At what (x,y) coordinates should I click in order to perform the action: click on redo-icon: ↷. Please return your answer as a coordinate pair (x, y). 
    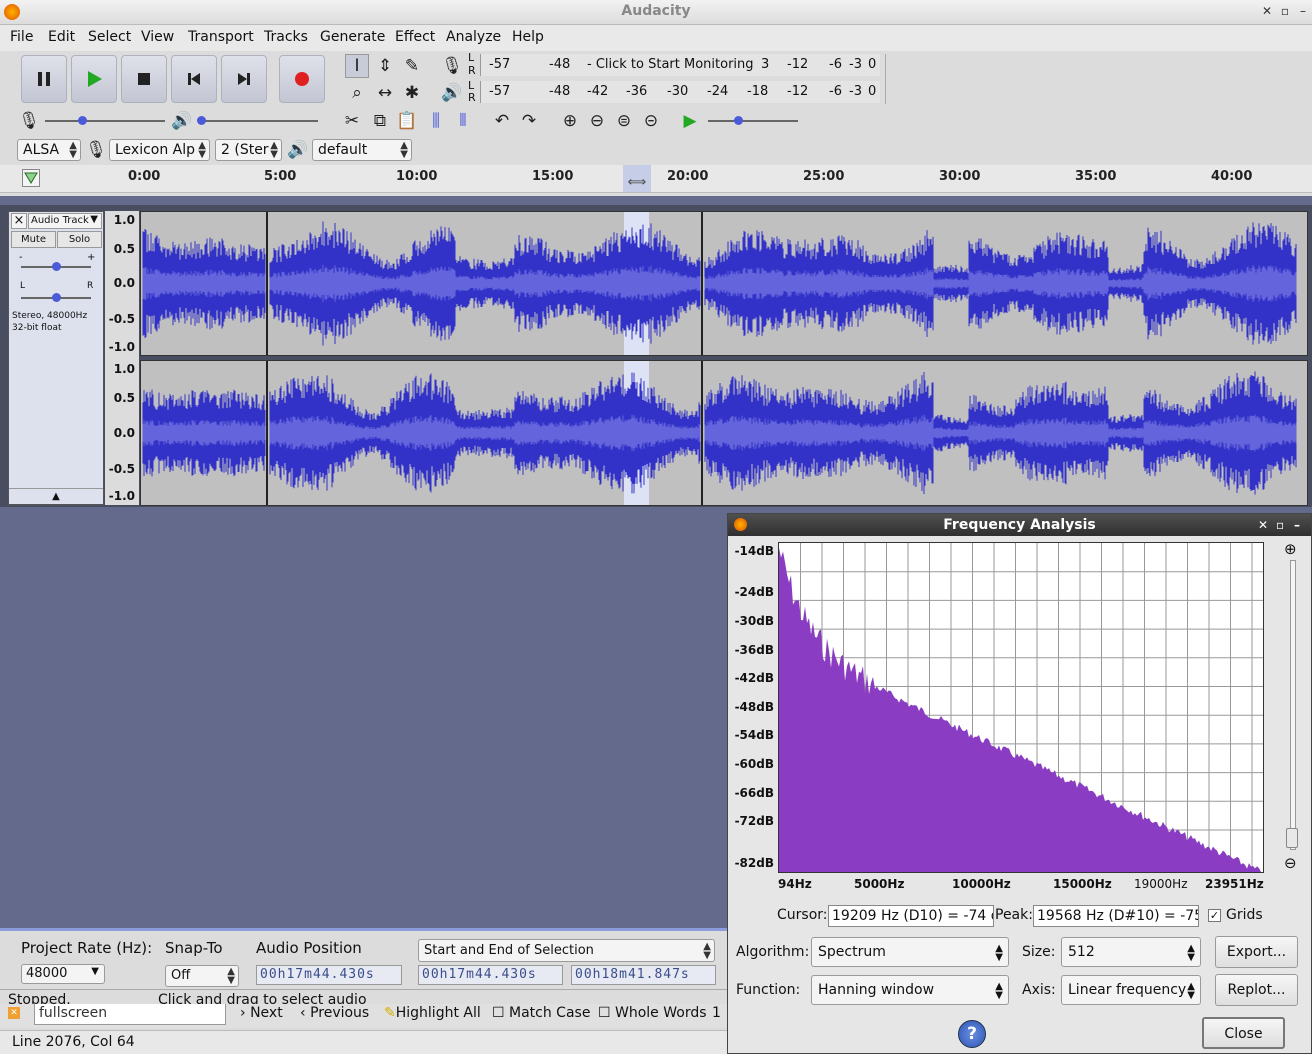
    Looking at the image, I should click on (529, 121).